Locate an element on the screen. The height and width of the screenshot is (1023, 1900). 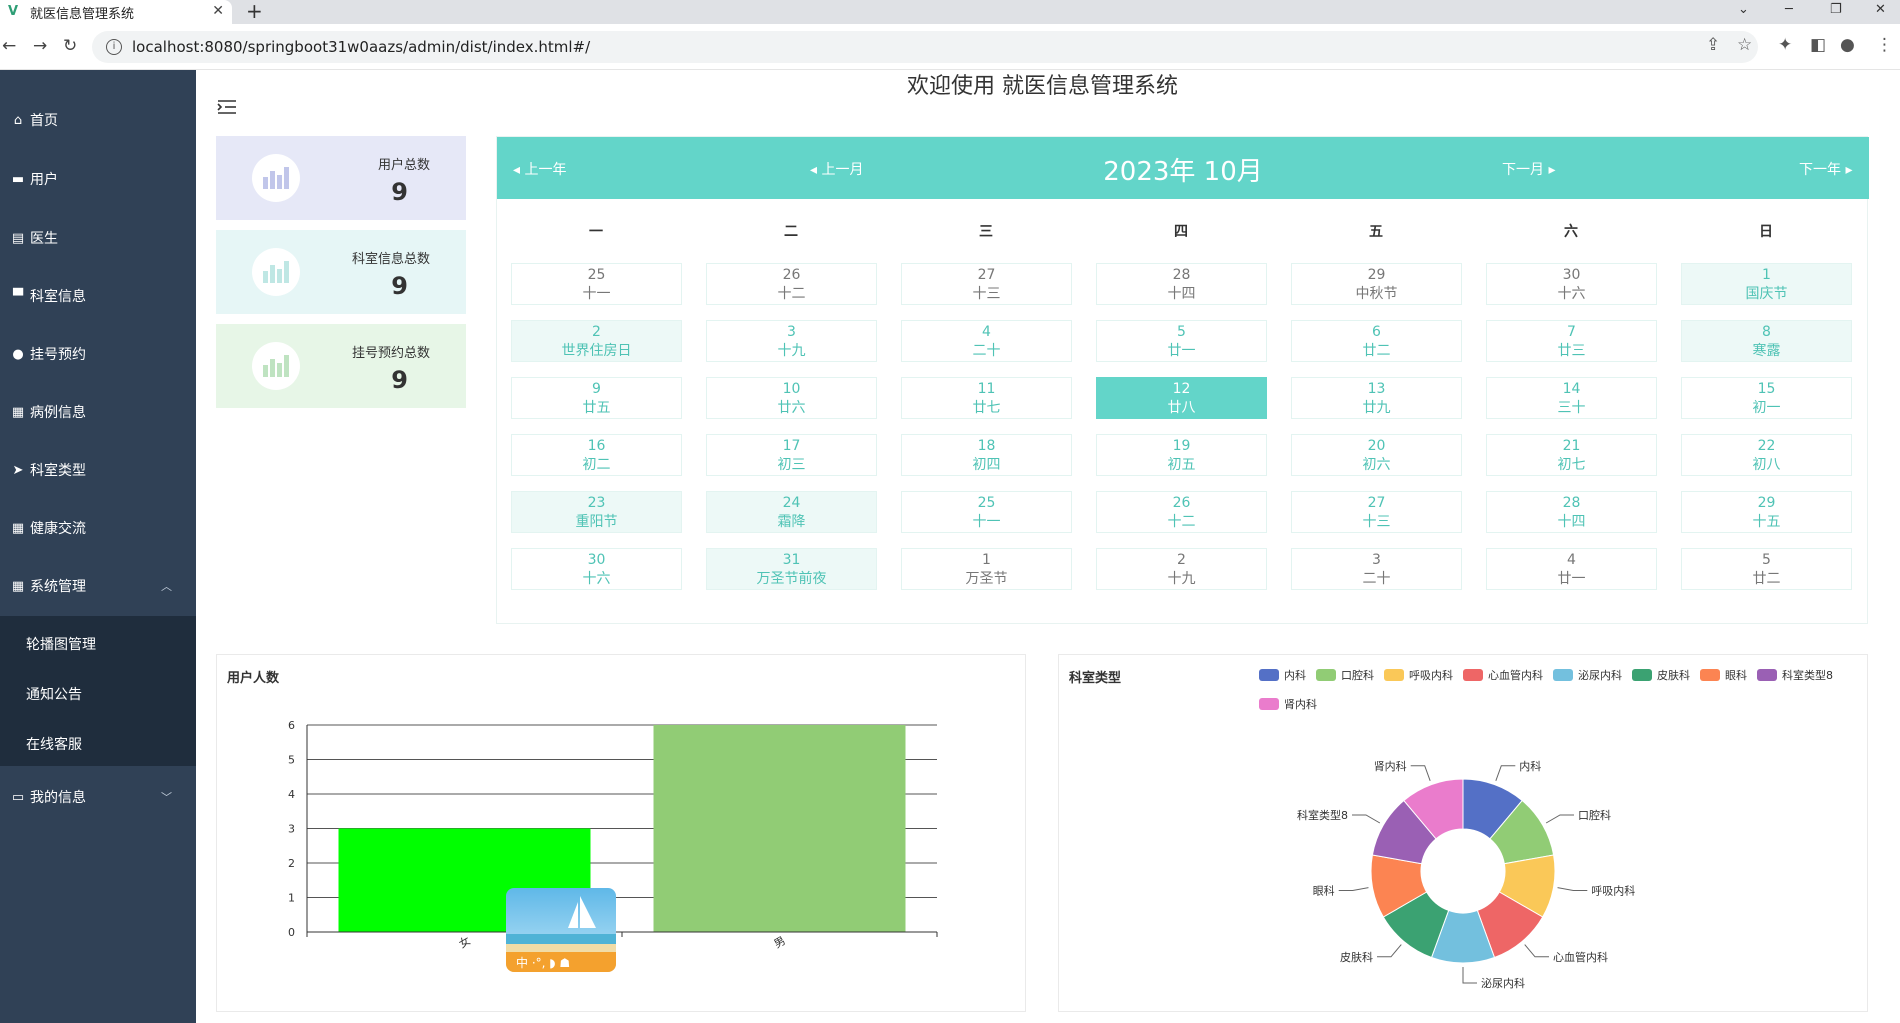
sidebar-item-user: ▬ 用户 is located at coordinates (98, 179).